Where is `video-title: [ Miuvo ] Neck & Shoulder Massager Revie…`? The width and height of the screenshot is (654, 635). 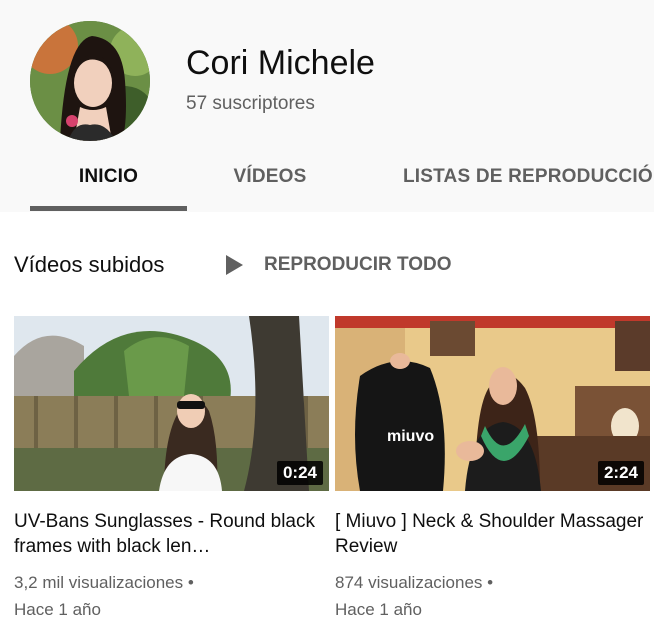
video-title: [ Miuvo ] Neck & Shoulder Massager Revie… is located at coordinates (492, 534).